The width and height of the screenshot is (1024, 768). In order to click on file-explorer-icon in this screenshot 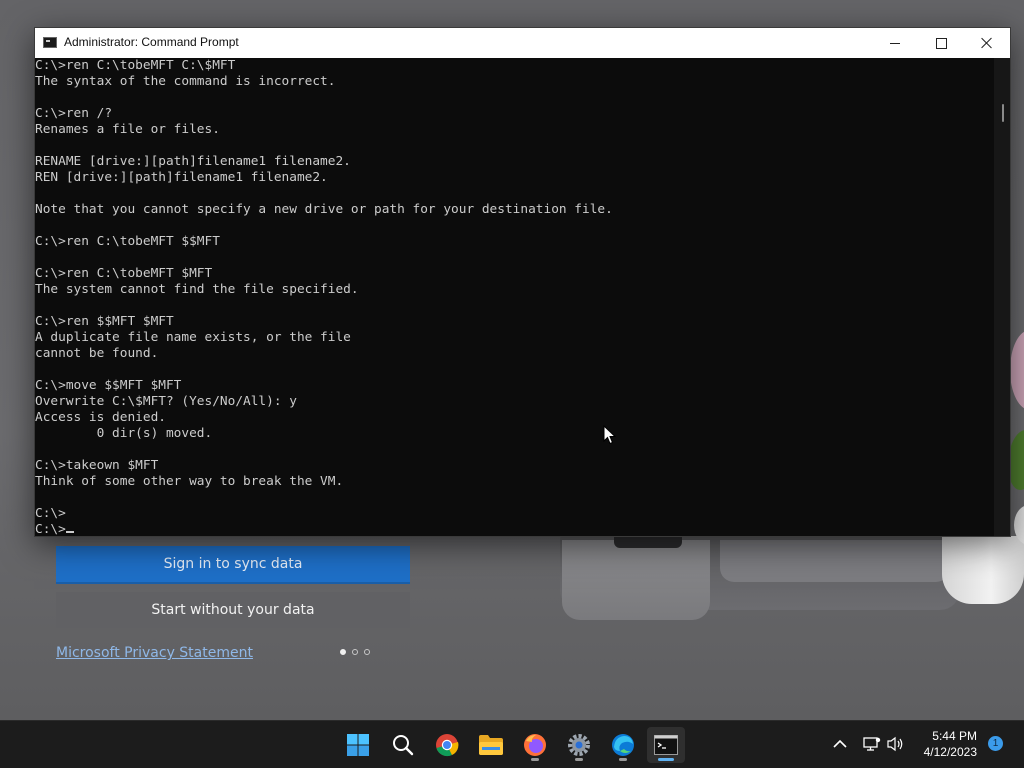, I will do `click(491, 745)`.